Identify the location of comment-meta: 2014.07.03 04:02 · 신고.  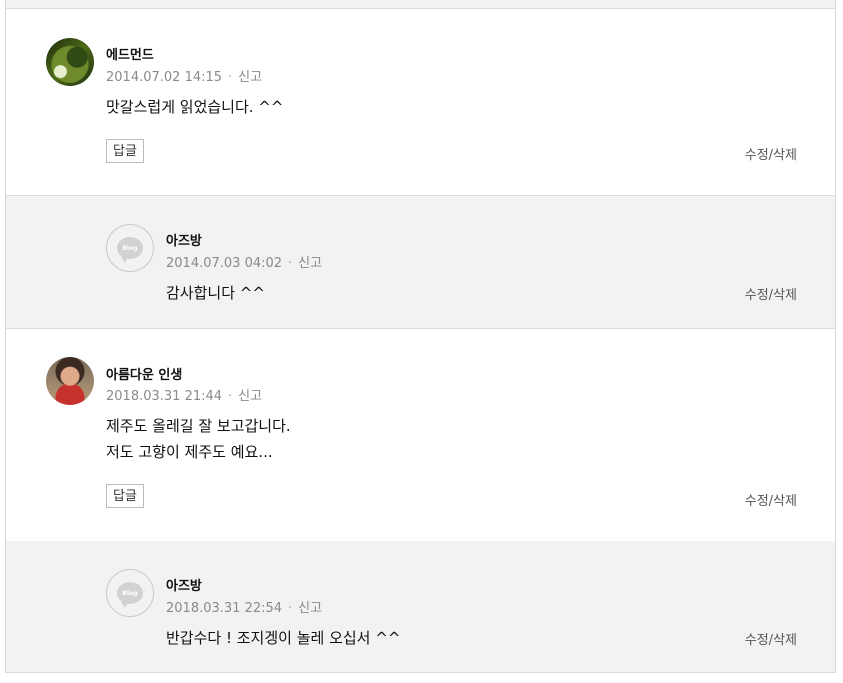
(244, 261).